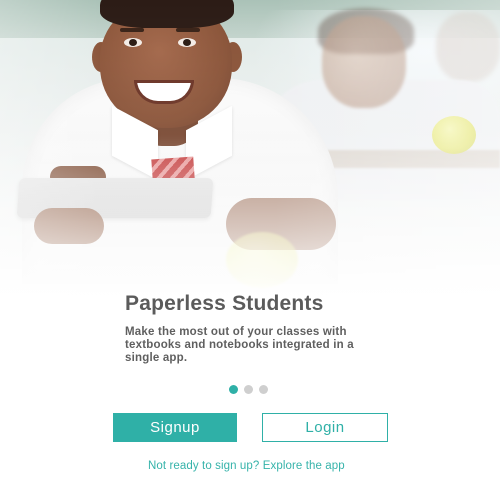  I want to click on signup-button: Signup, so click(175, 427).